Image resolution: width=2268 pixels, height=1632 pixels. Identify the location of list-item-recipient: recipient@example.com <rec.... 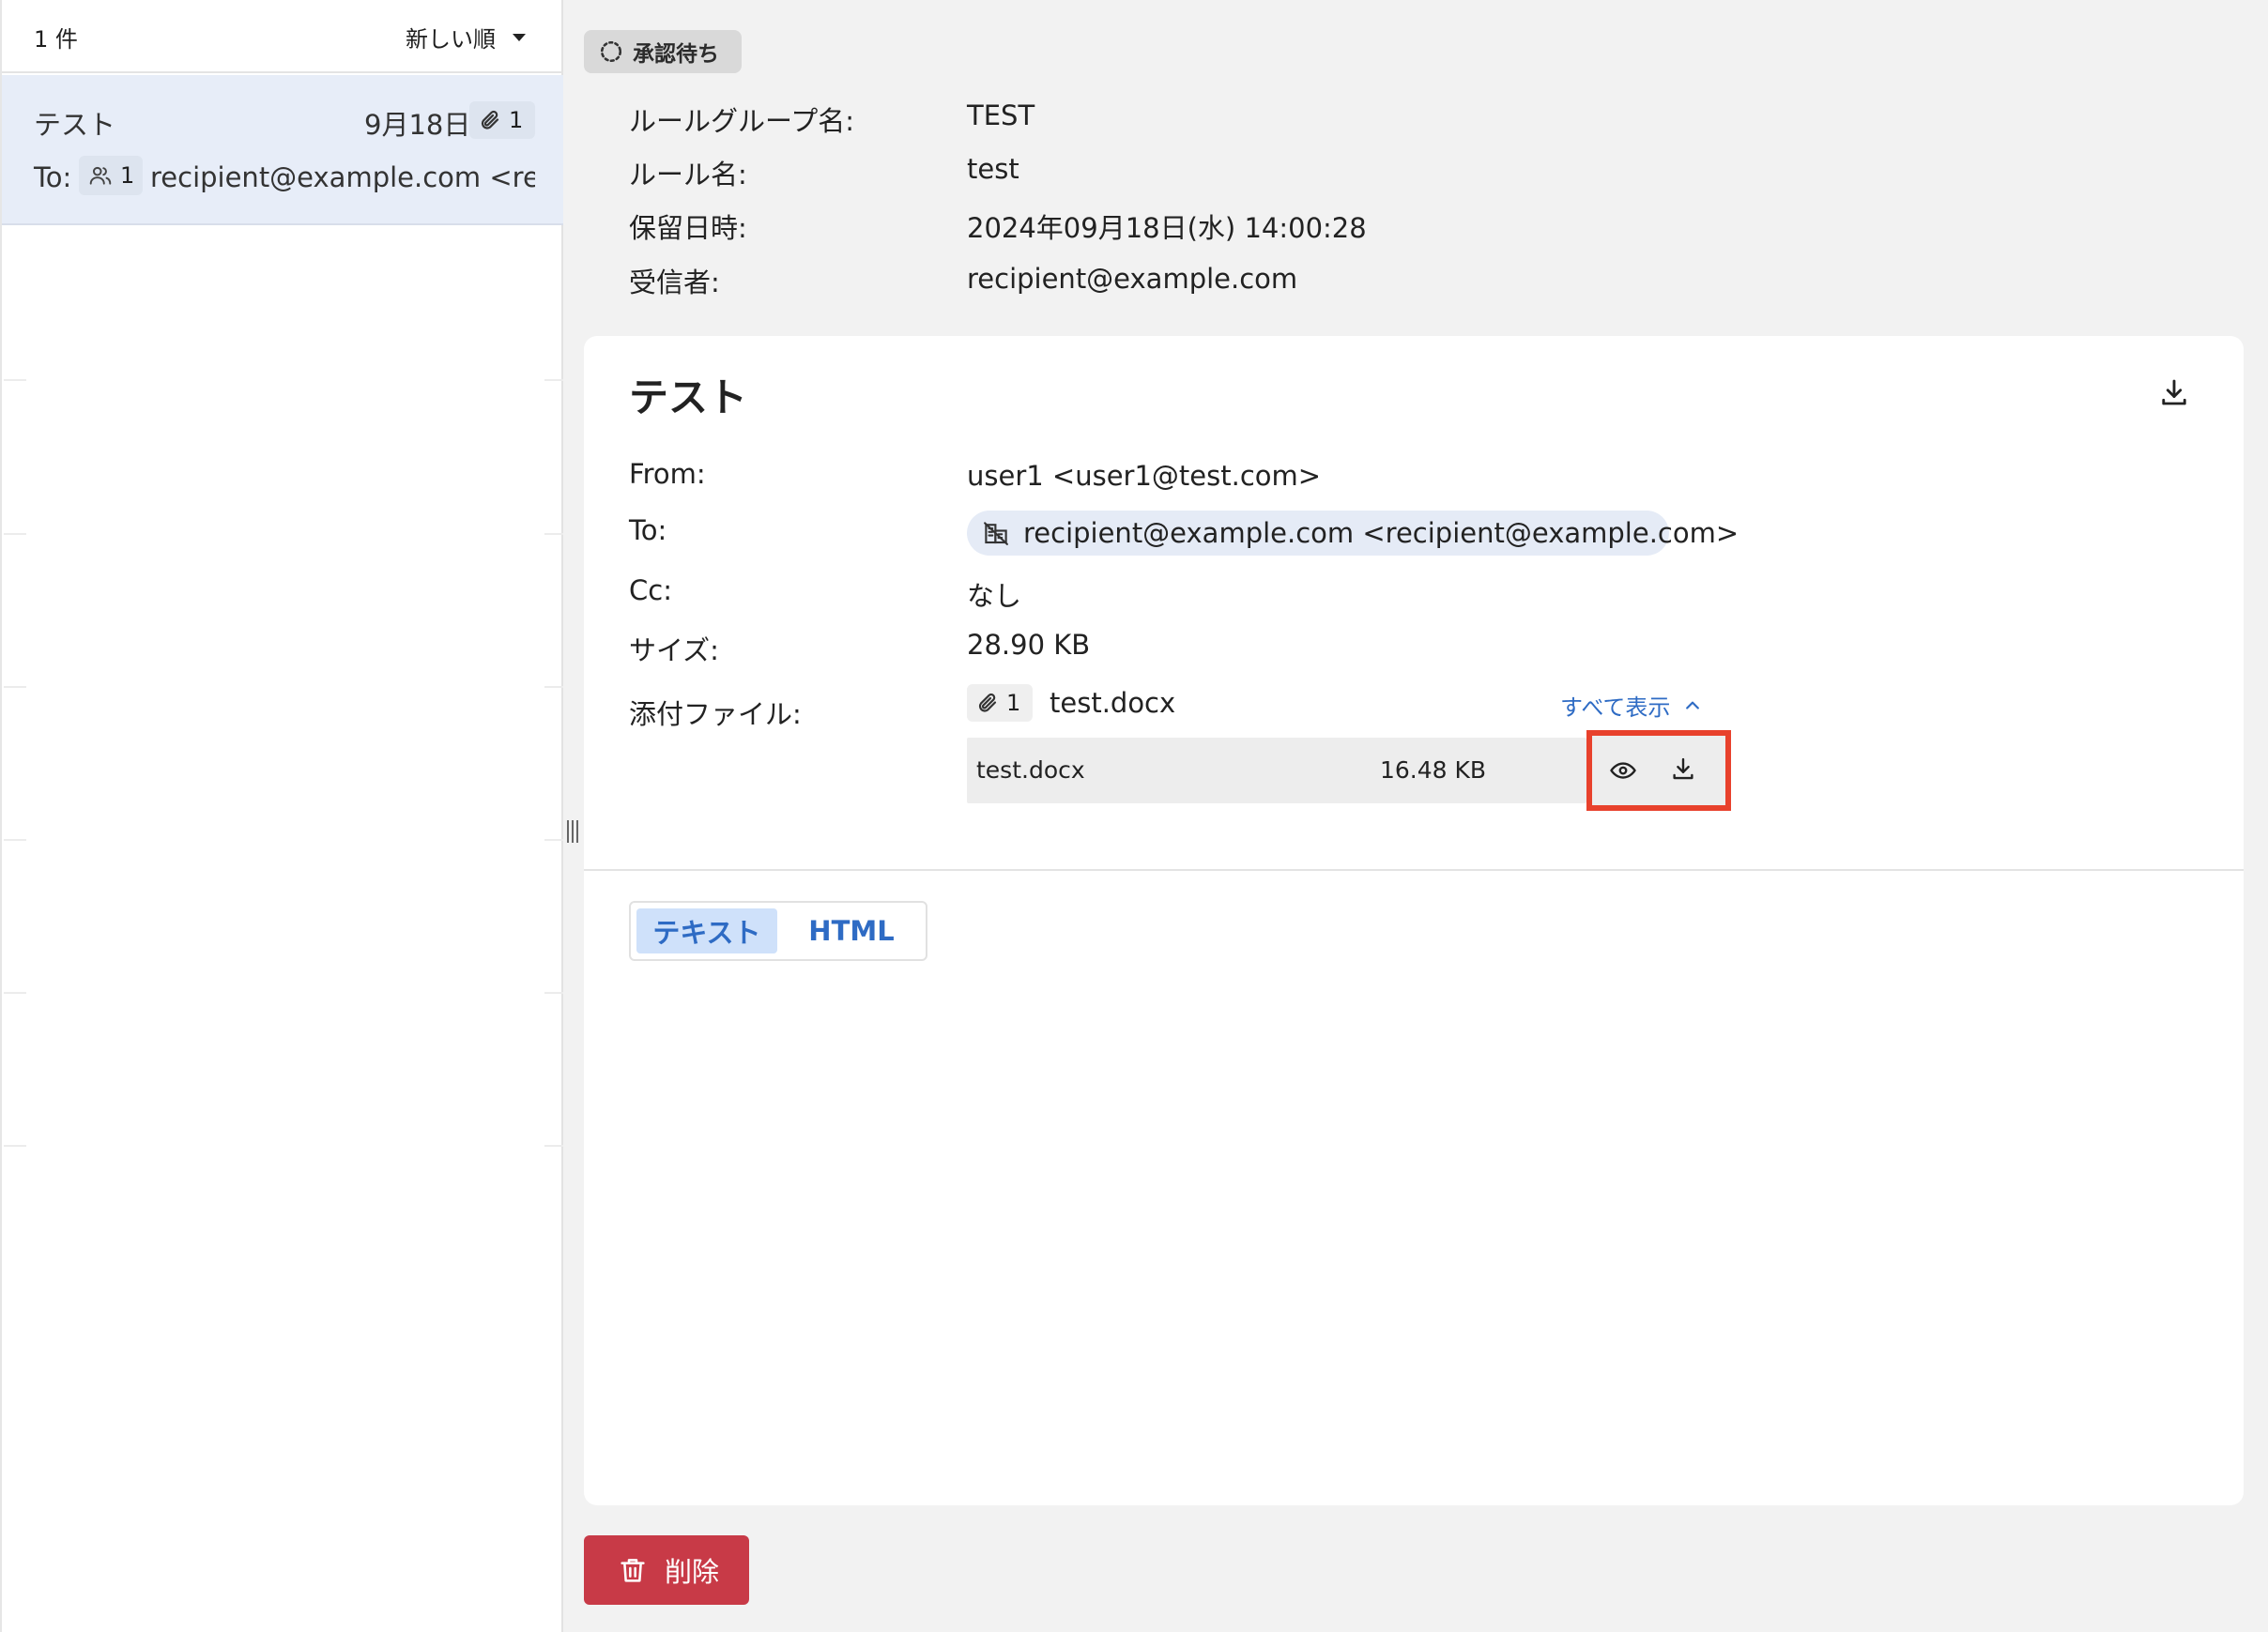
(342, 177).